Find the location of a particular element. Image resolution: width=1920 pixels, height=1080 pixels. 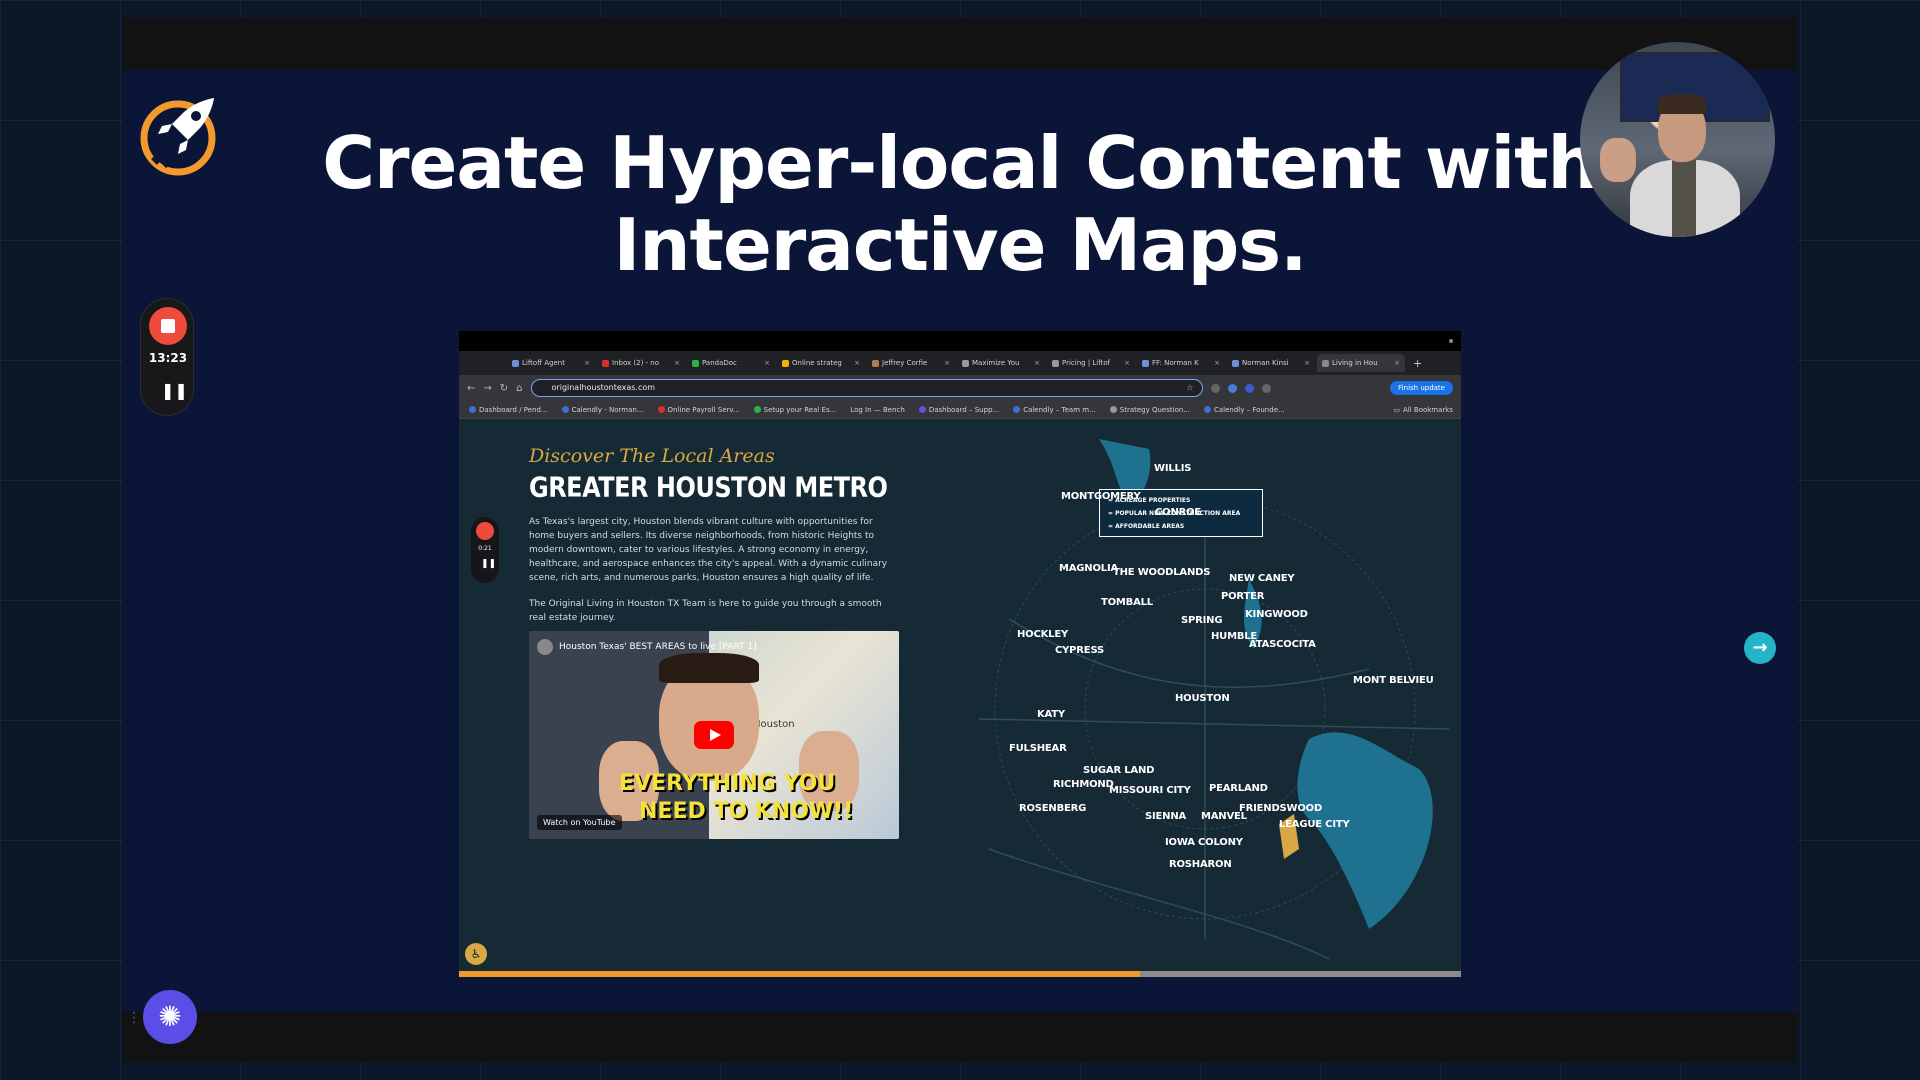

watch-on-youtube-button: Watch on YouTube is located at coordinates (579, 822).